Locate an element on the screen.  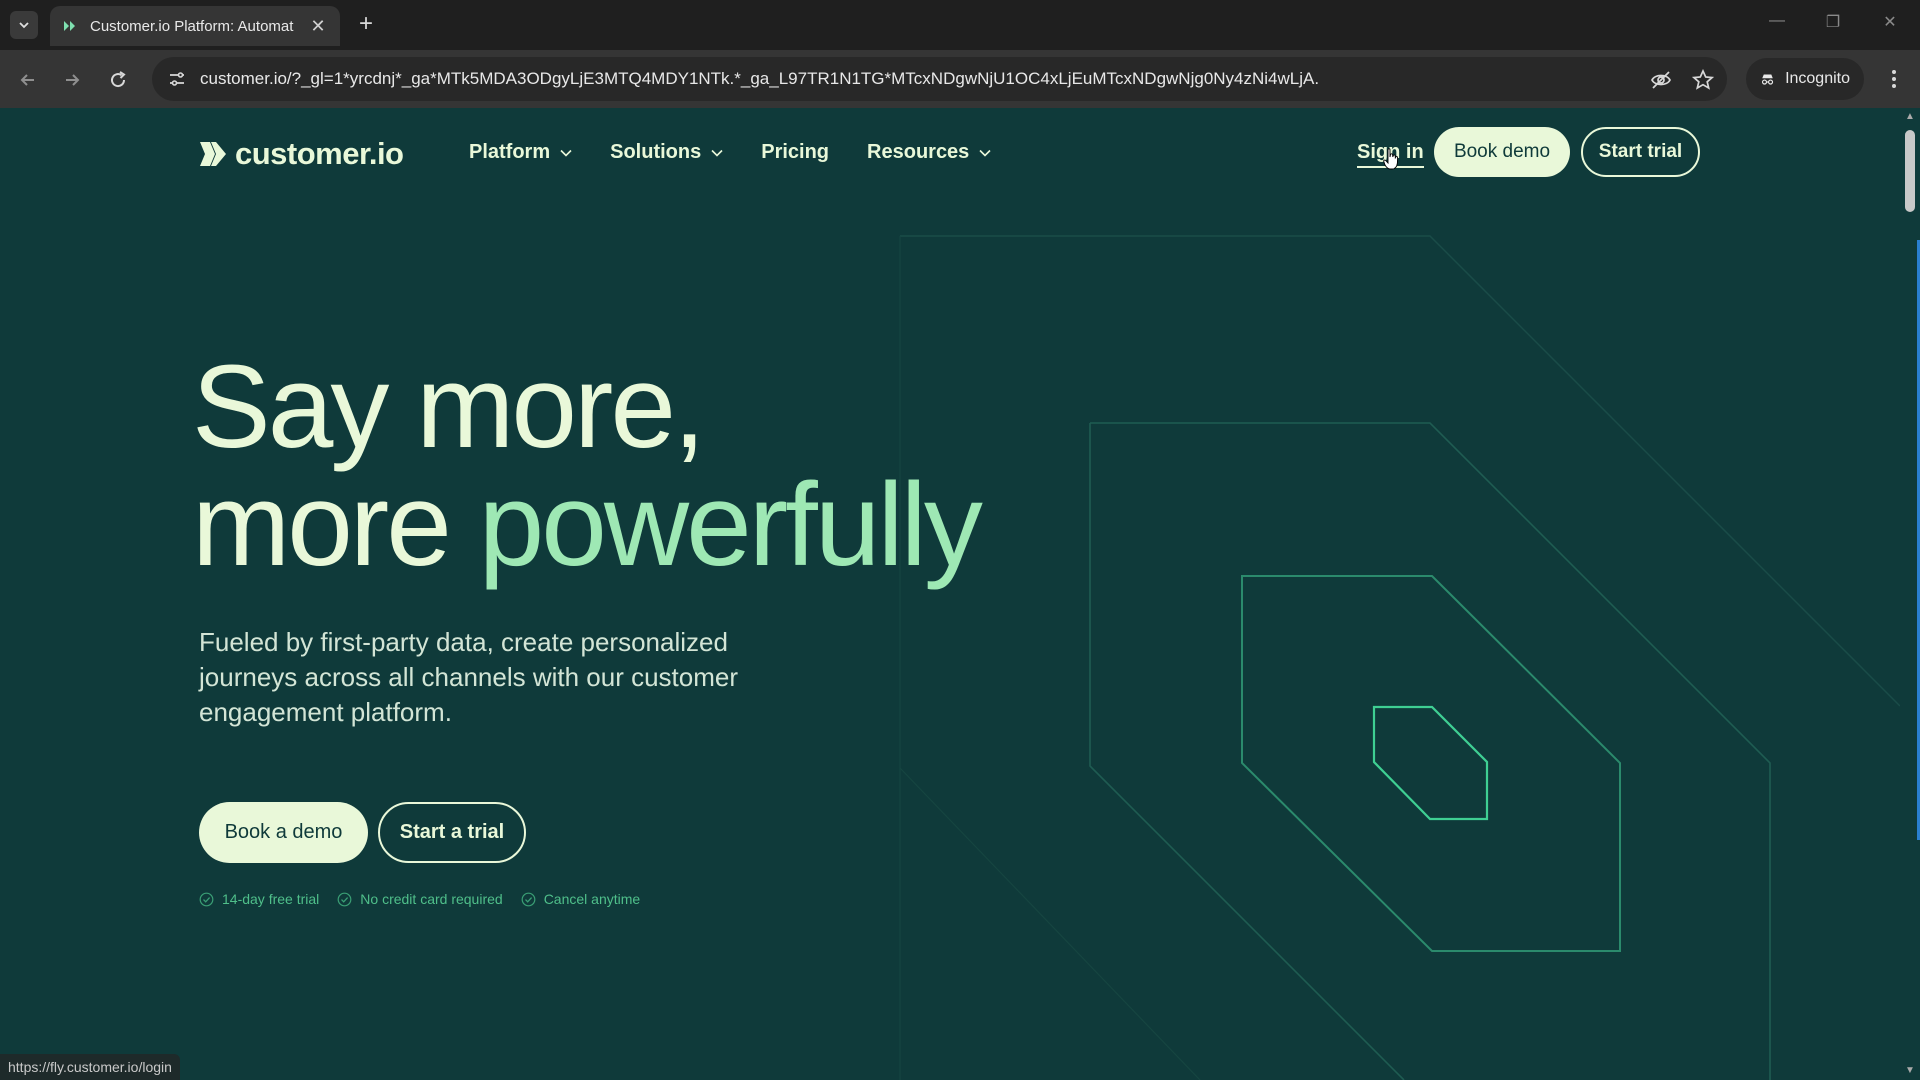
arrow-right-icon is located at coordinates (73, 80).